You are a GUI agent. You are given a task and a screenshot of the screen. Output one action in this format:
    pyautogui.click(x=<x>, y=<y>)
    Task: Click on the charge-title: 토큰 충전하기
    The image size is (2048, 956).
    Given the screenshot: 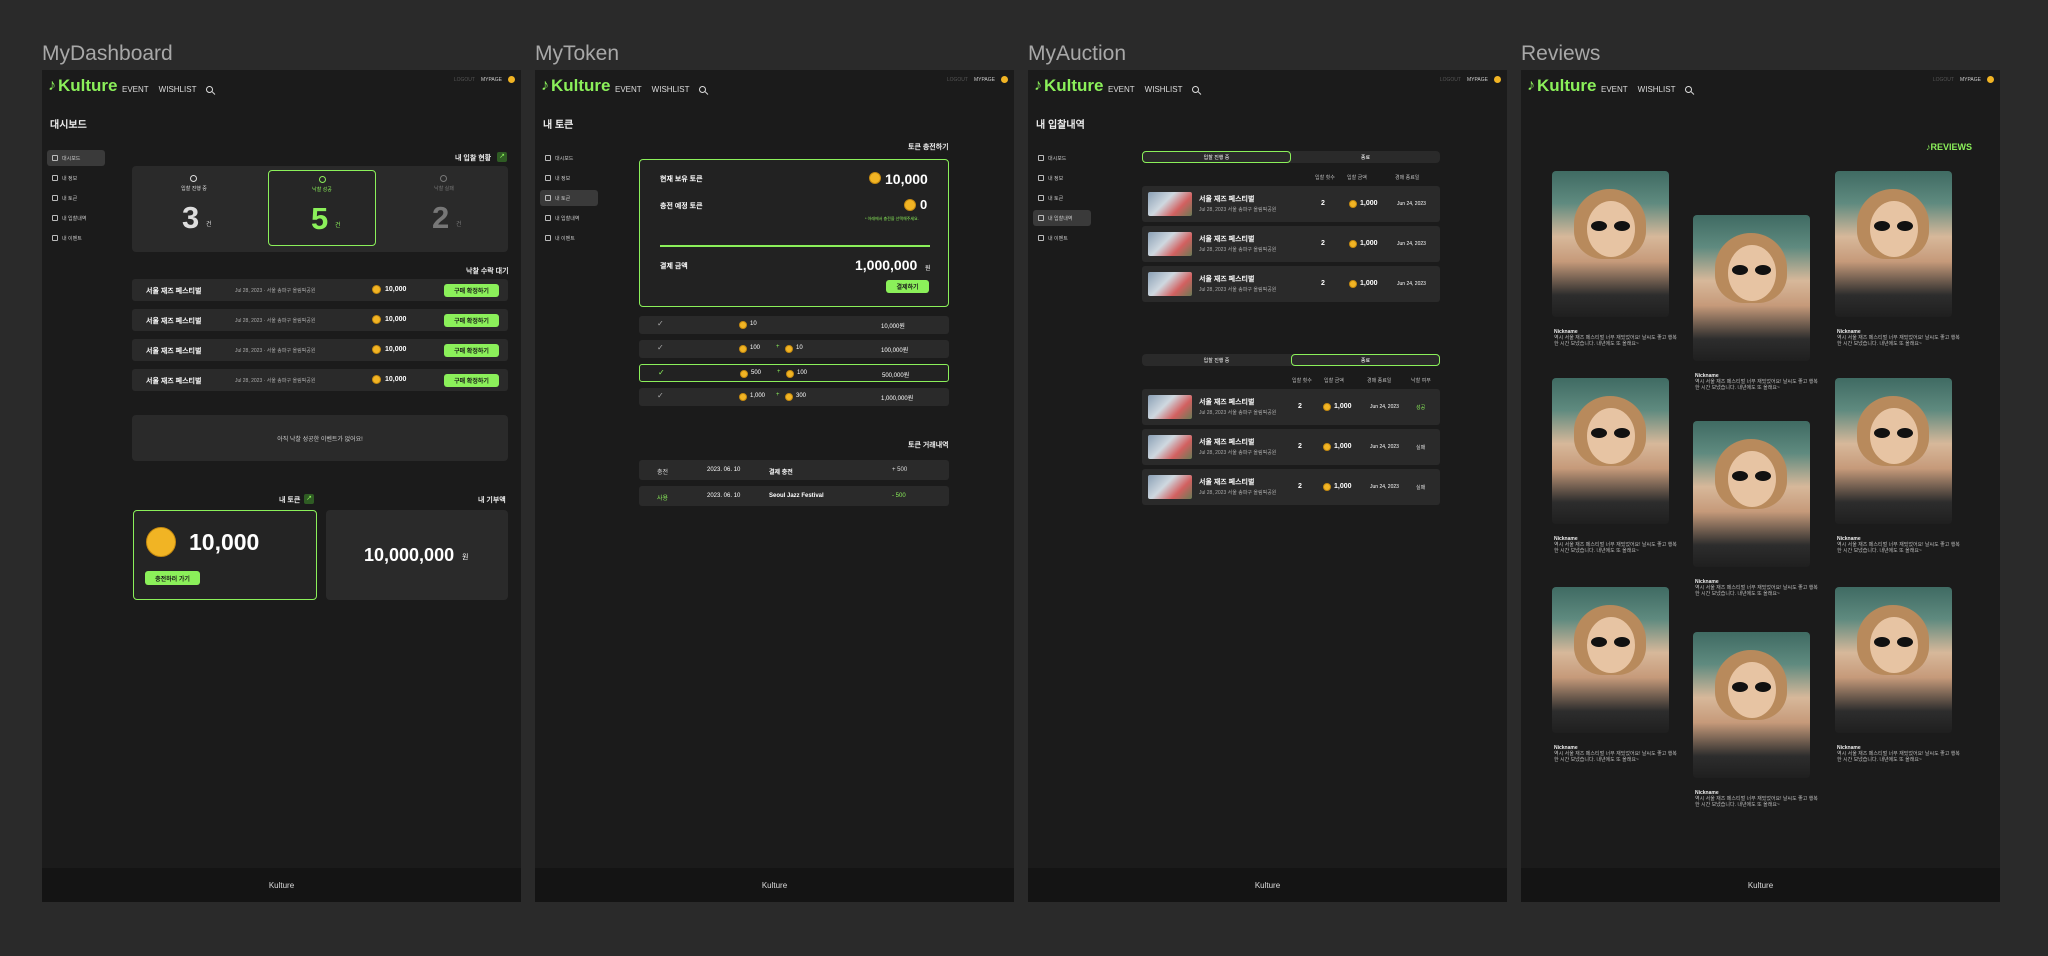 What is the action you would take?
    pyautogui.click(x=928, y=147)
    